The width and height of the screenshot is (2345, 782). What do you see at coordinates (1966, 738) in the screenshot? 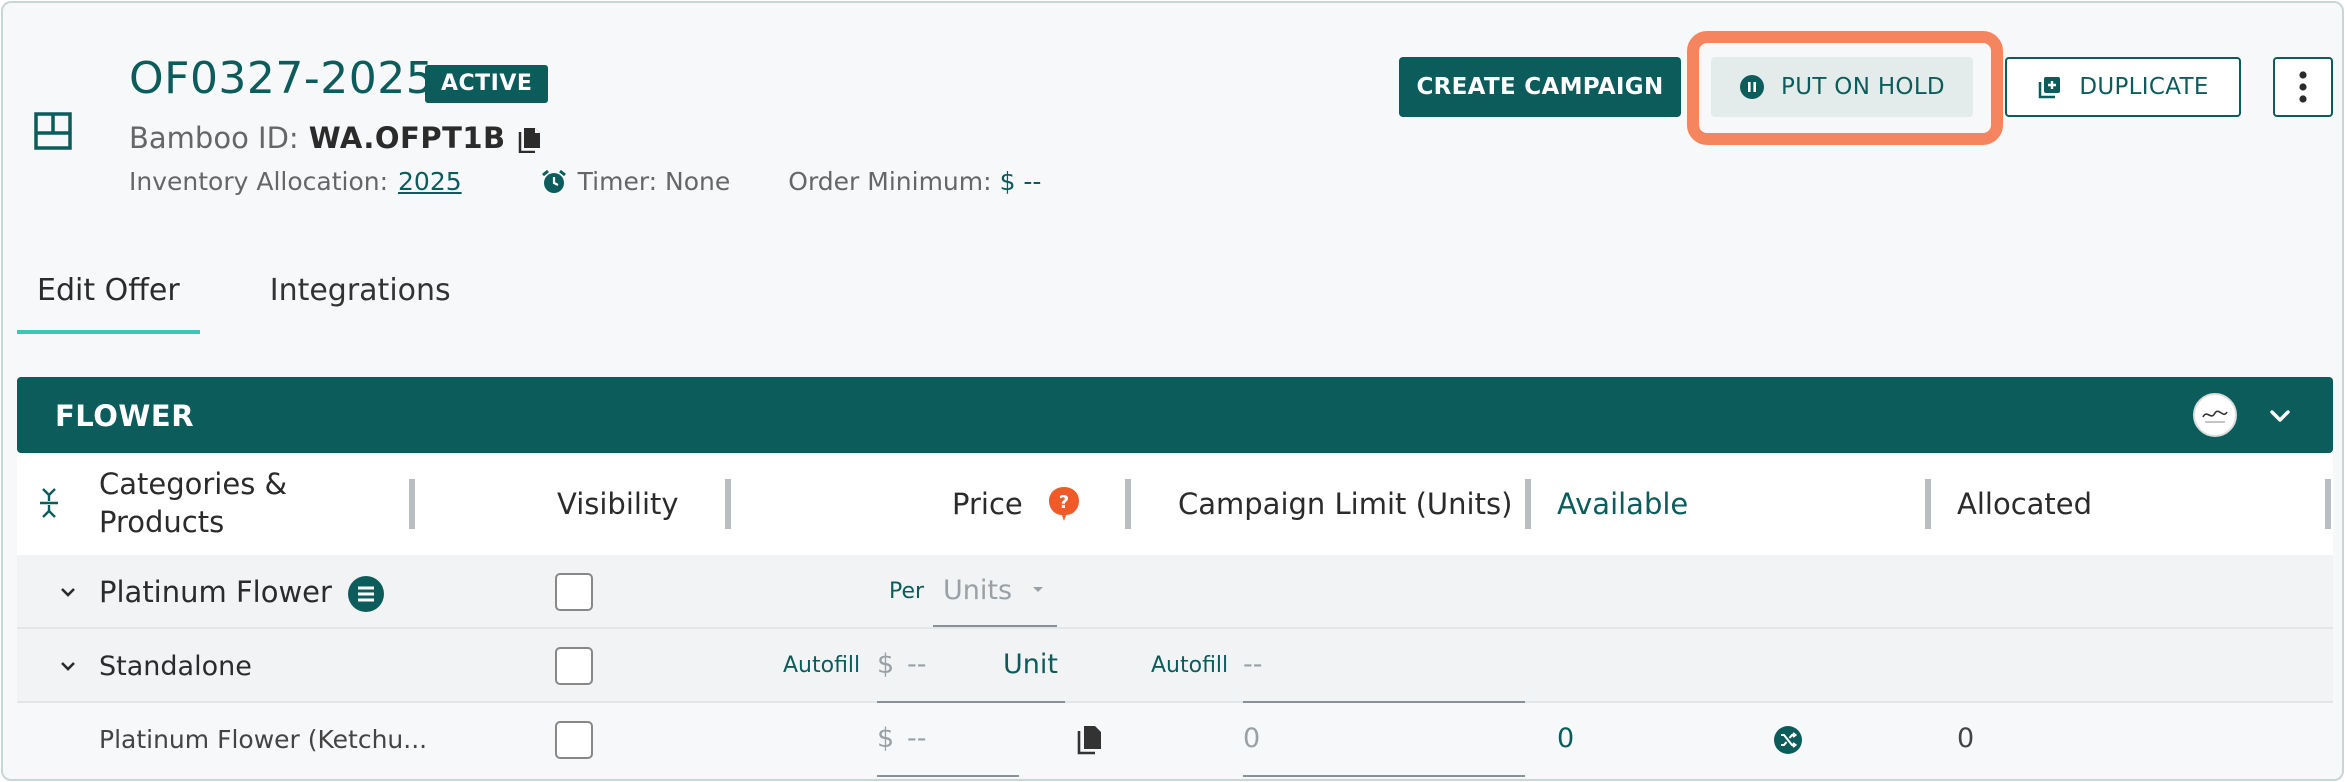
I see `allocated-value: 0` at bounding box center [1966, 738].